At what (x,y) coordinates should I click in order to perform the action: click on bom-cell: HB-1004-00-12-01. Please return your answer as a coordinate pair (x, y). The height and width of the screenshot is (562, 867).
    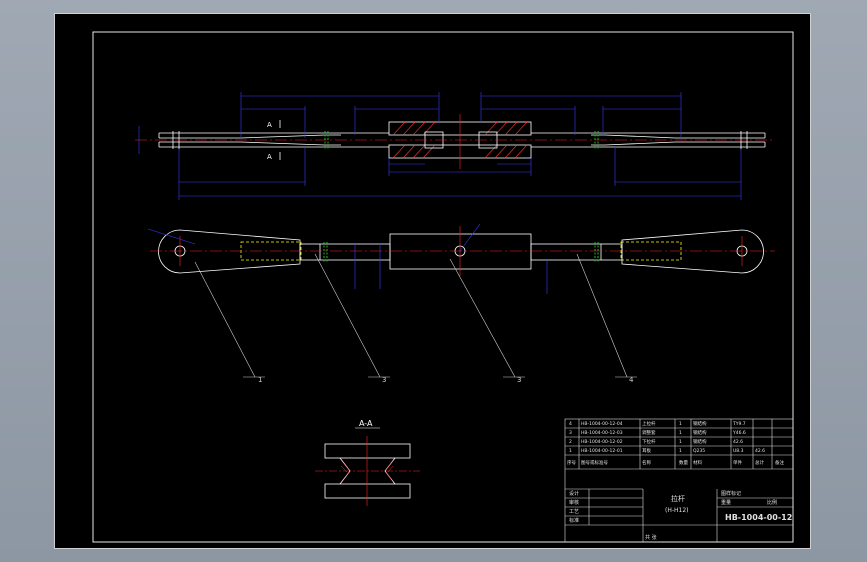
    Looking at the image, I should click on (602, 451).